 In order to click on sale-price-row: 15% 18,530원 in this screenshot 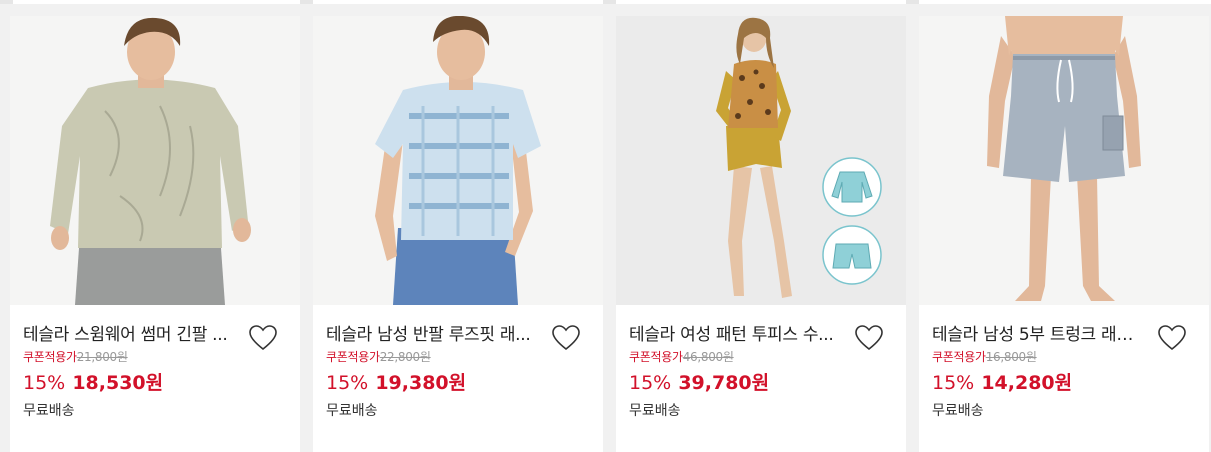, I will do `click(93, 381)`.